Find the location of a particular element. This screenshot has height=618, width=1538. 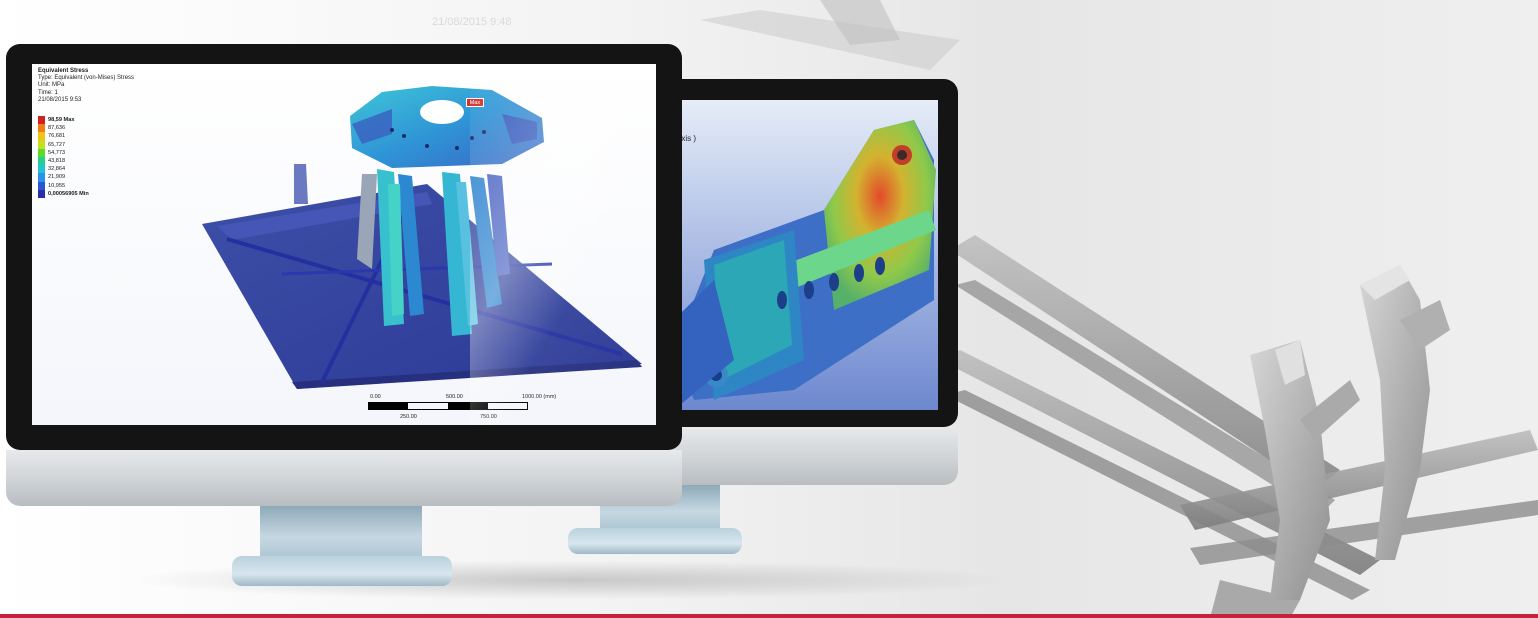

legend-row: 43,818 is located at coordinates (63, 161).